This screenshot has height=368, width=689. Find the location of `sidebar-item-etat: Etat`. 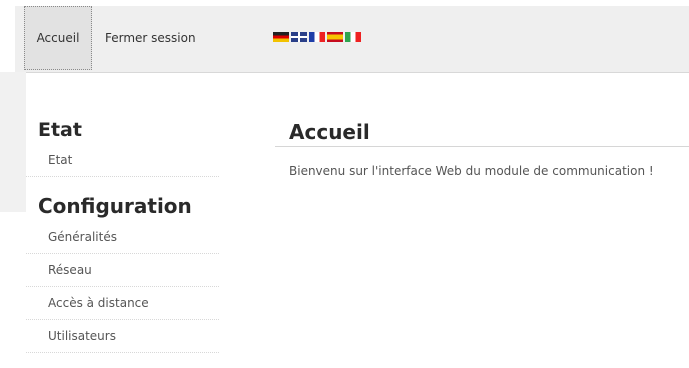

sidebar-item-etat: Etat is located at coordinates (122, 160).